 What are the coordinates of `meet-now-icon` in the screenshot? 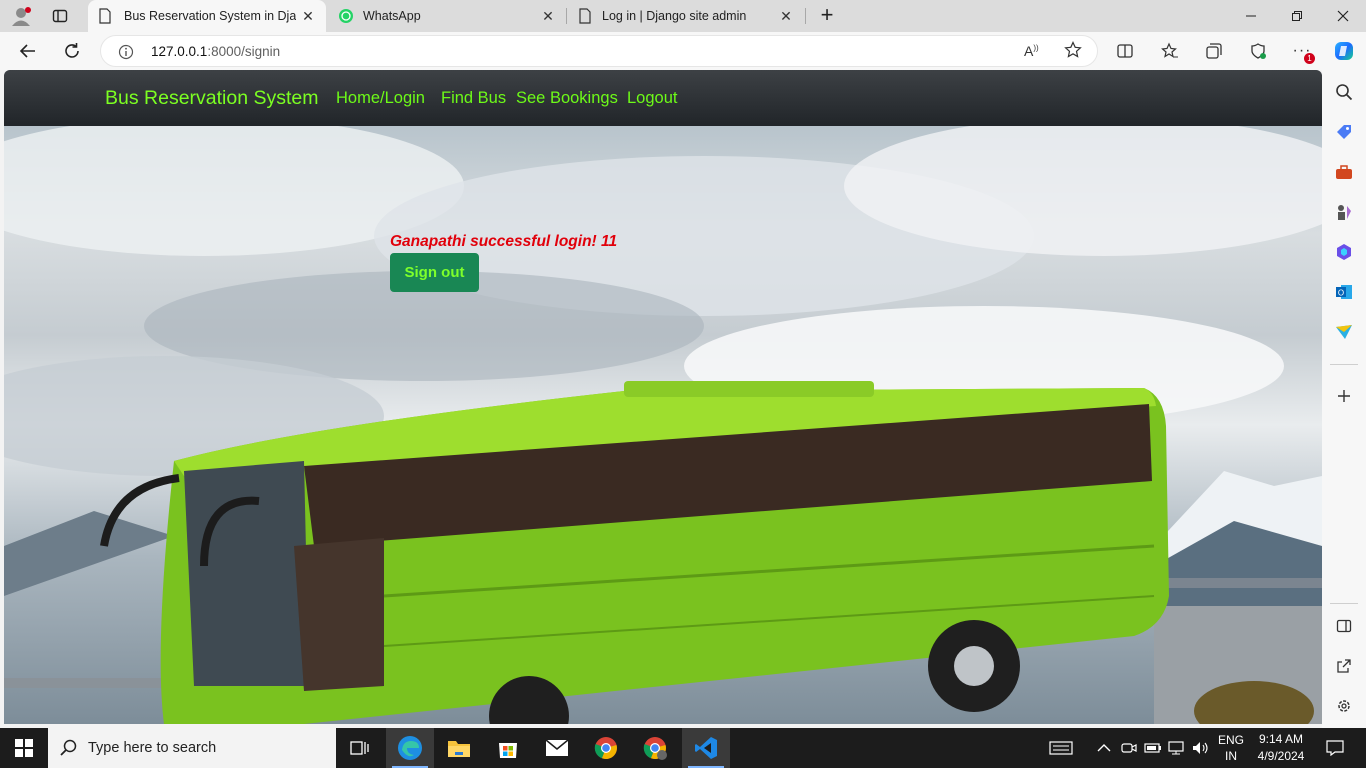 It's located at (1129, 748).